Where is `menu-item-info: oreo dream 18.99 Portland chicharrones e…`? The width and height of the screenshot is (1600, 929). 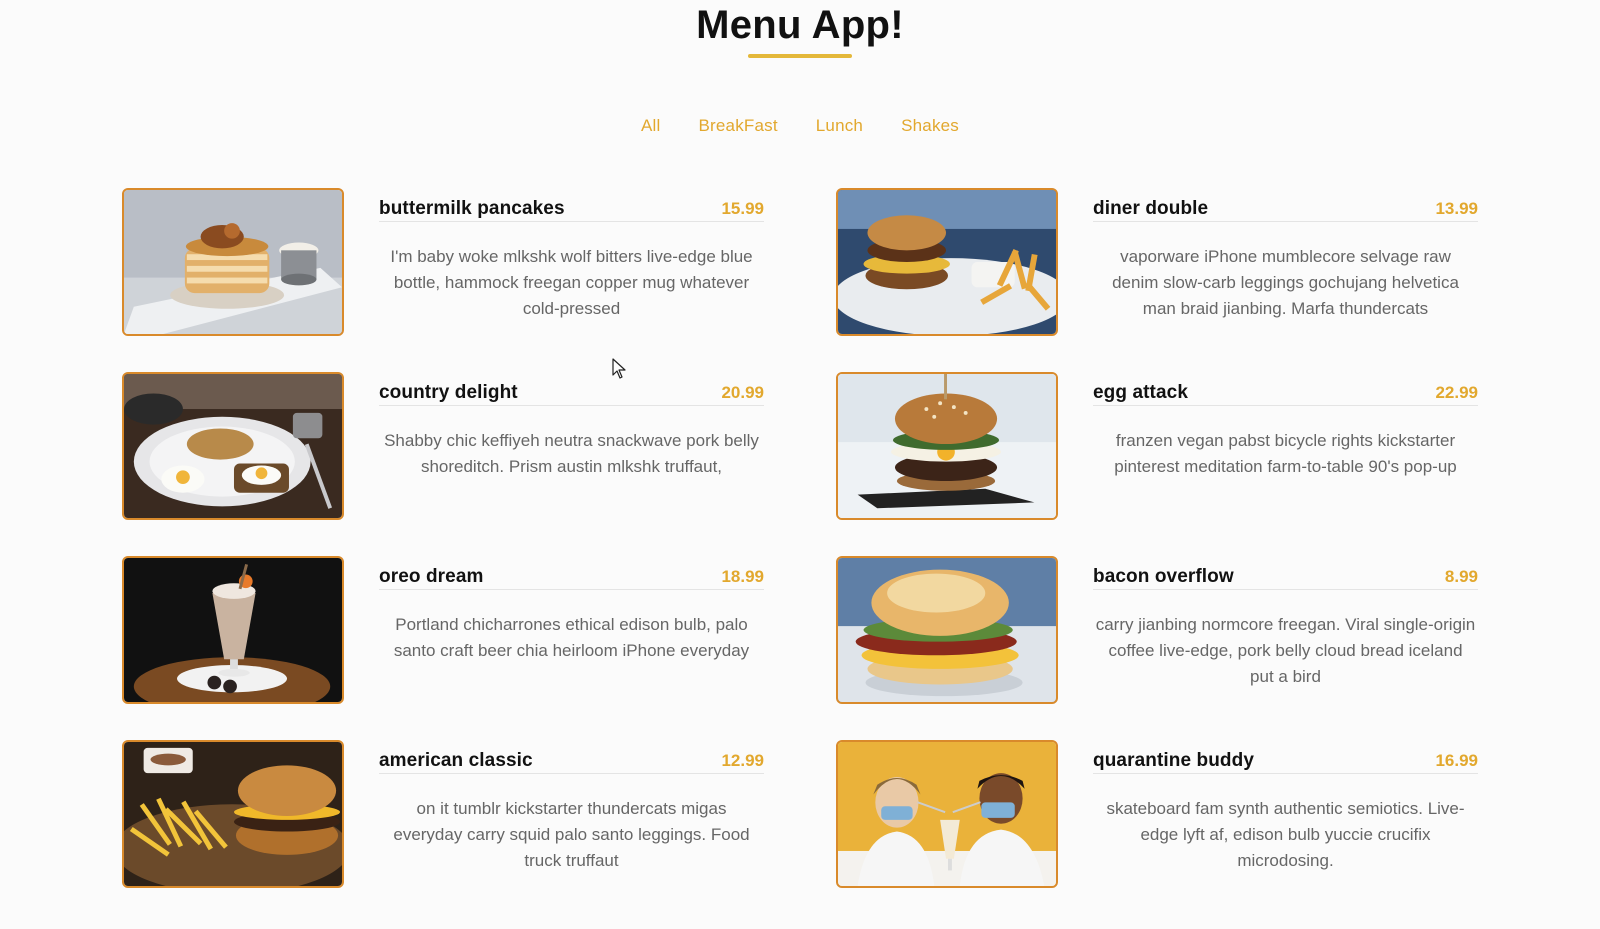 menu-item-info: oreo dream 18.99 Portland chicharrones e… is located at coordinates (571, 630).